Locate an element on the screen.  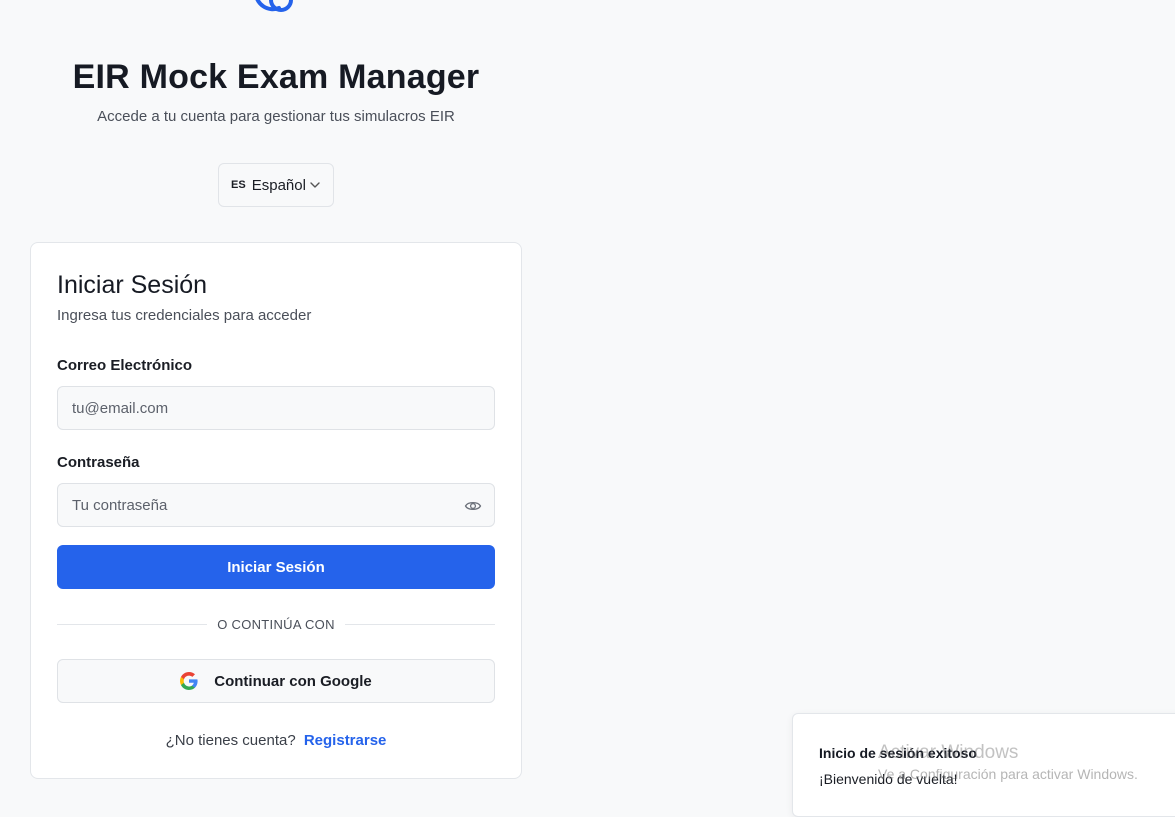
google-login-button: Continuar con Google is located at coordinates (276, 681).